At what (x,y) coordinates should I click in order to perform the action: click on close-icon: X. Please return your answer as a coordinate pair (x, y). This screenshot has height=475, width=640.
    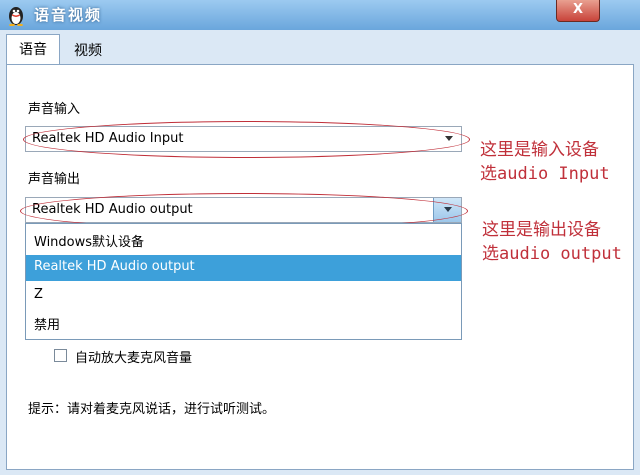
    Looking at the image, I should click on (578, 9).